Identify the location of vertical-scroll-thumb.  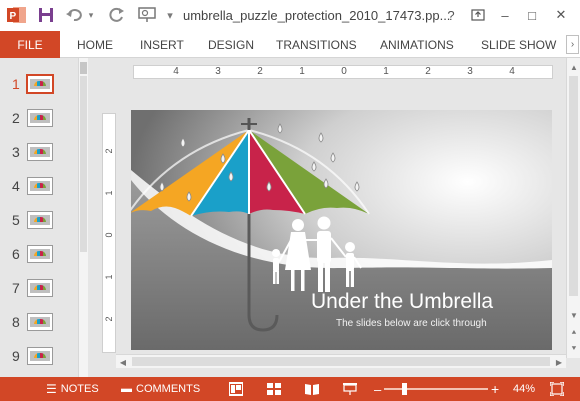
(573, 186).